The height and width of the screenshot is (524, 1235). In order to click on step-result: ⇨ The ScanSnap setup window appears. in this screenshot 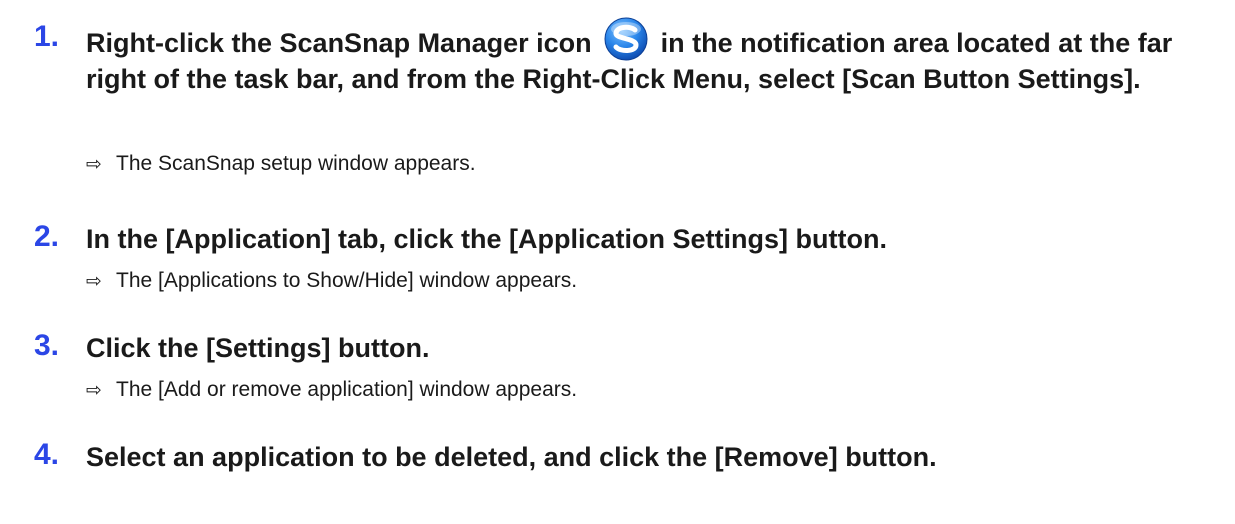, I will do `click(281, 164)`.